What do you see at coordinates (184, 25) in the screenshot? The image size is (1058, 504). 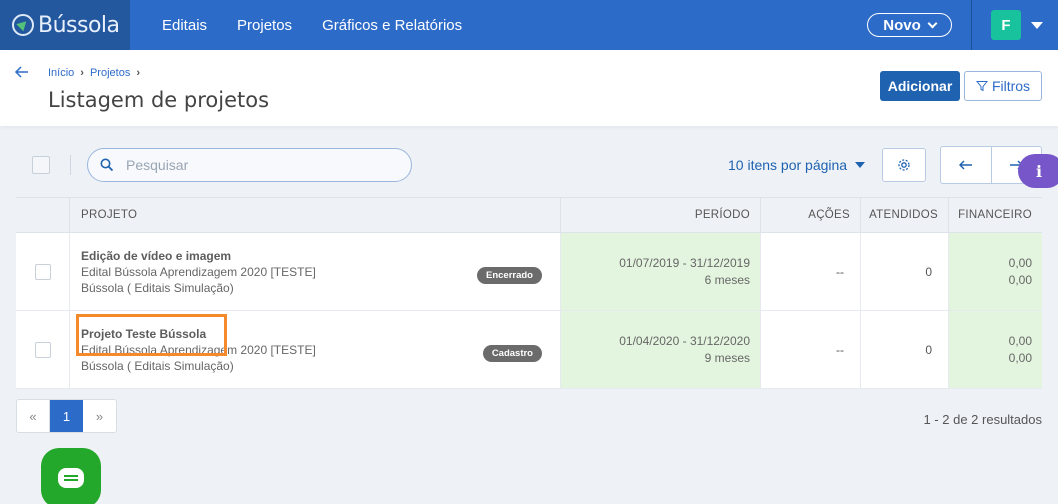 I see `nav-editais: Editais` at bounding box center [184, 25].